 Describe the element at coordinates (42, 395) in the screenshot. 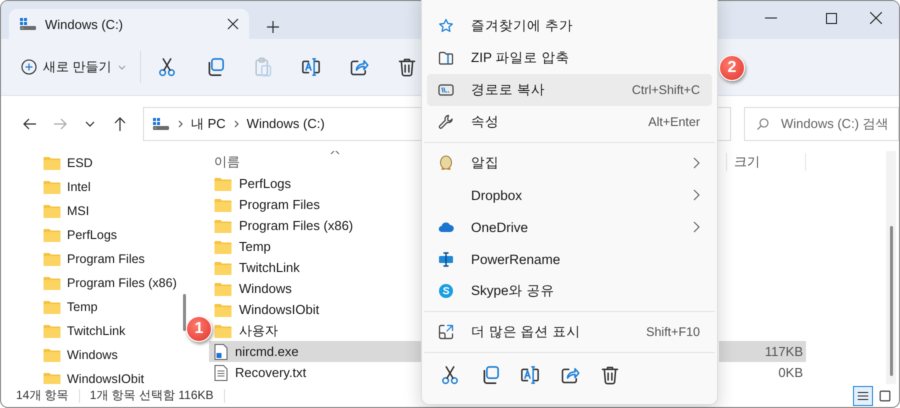

I see `item-count: 14개 항목` at that location.